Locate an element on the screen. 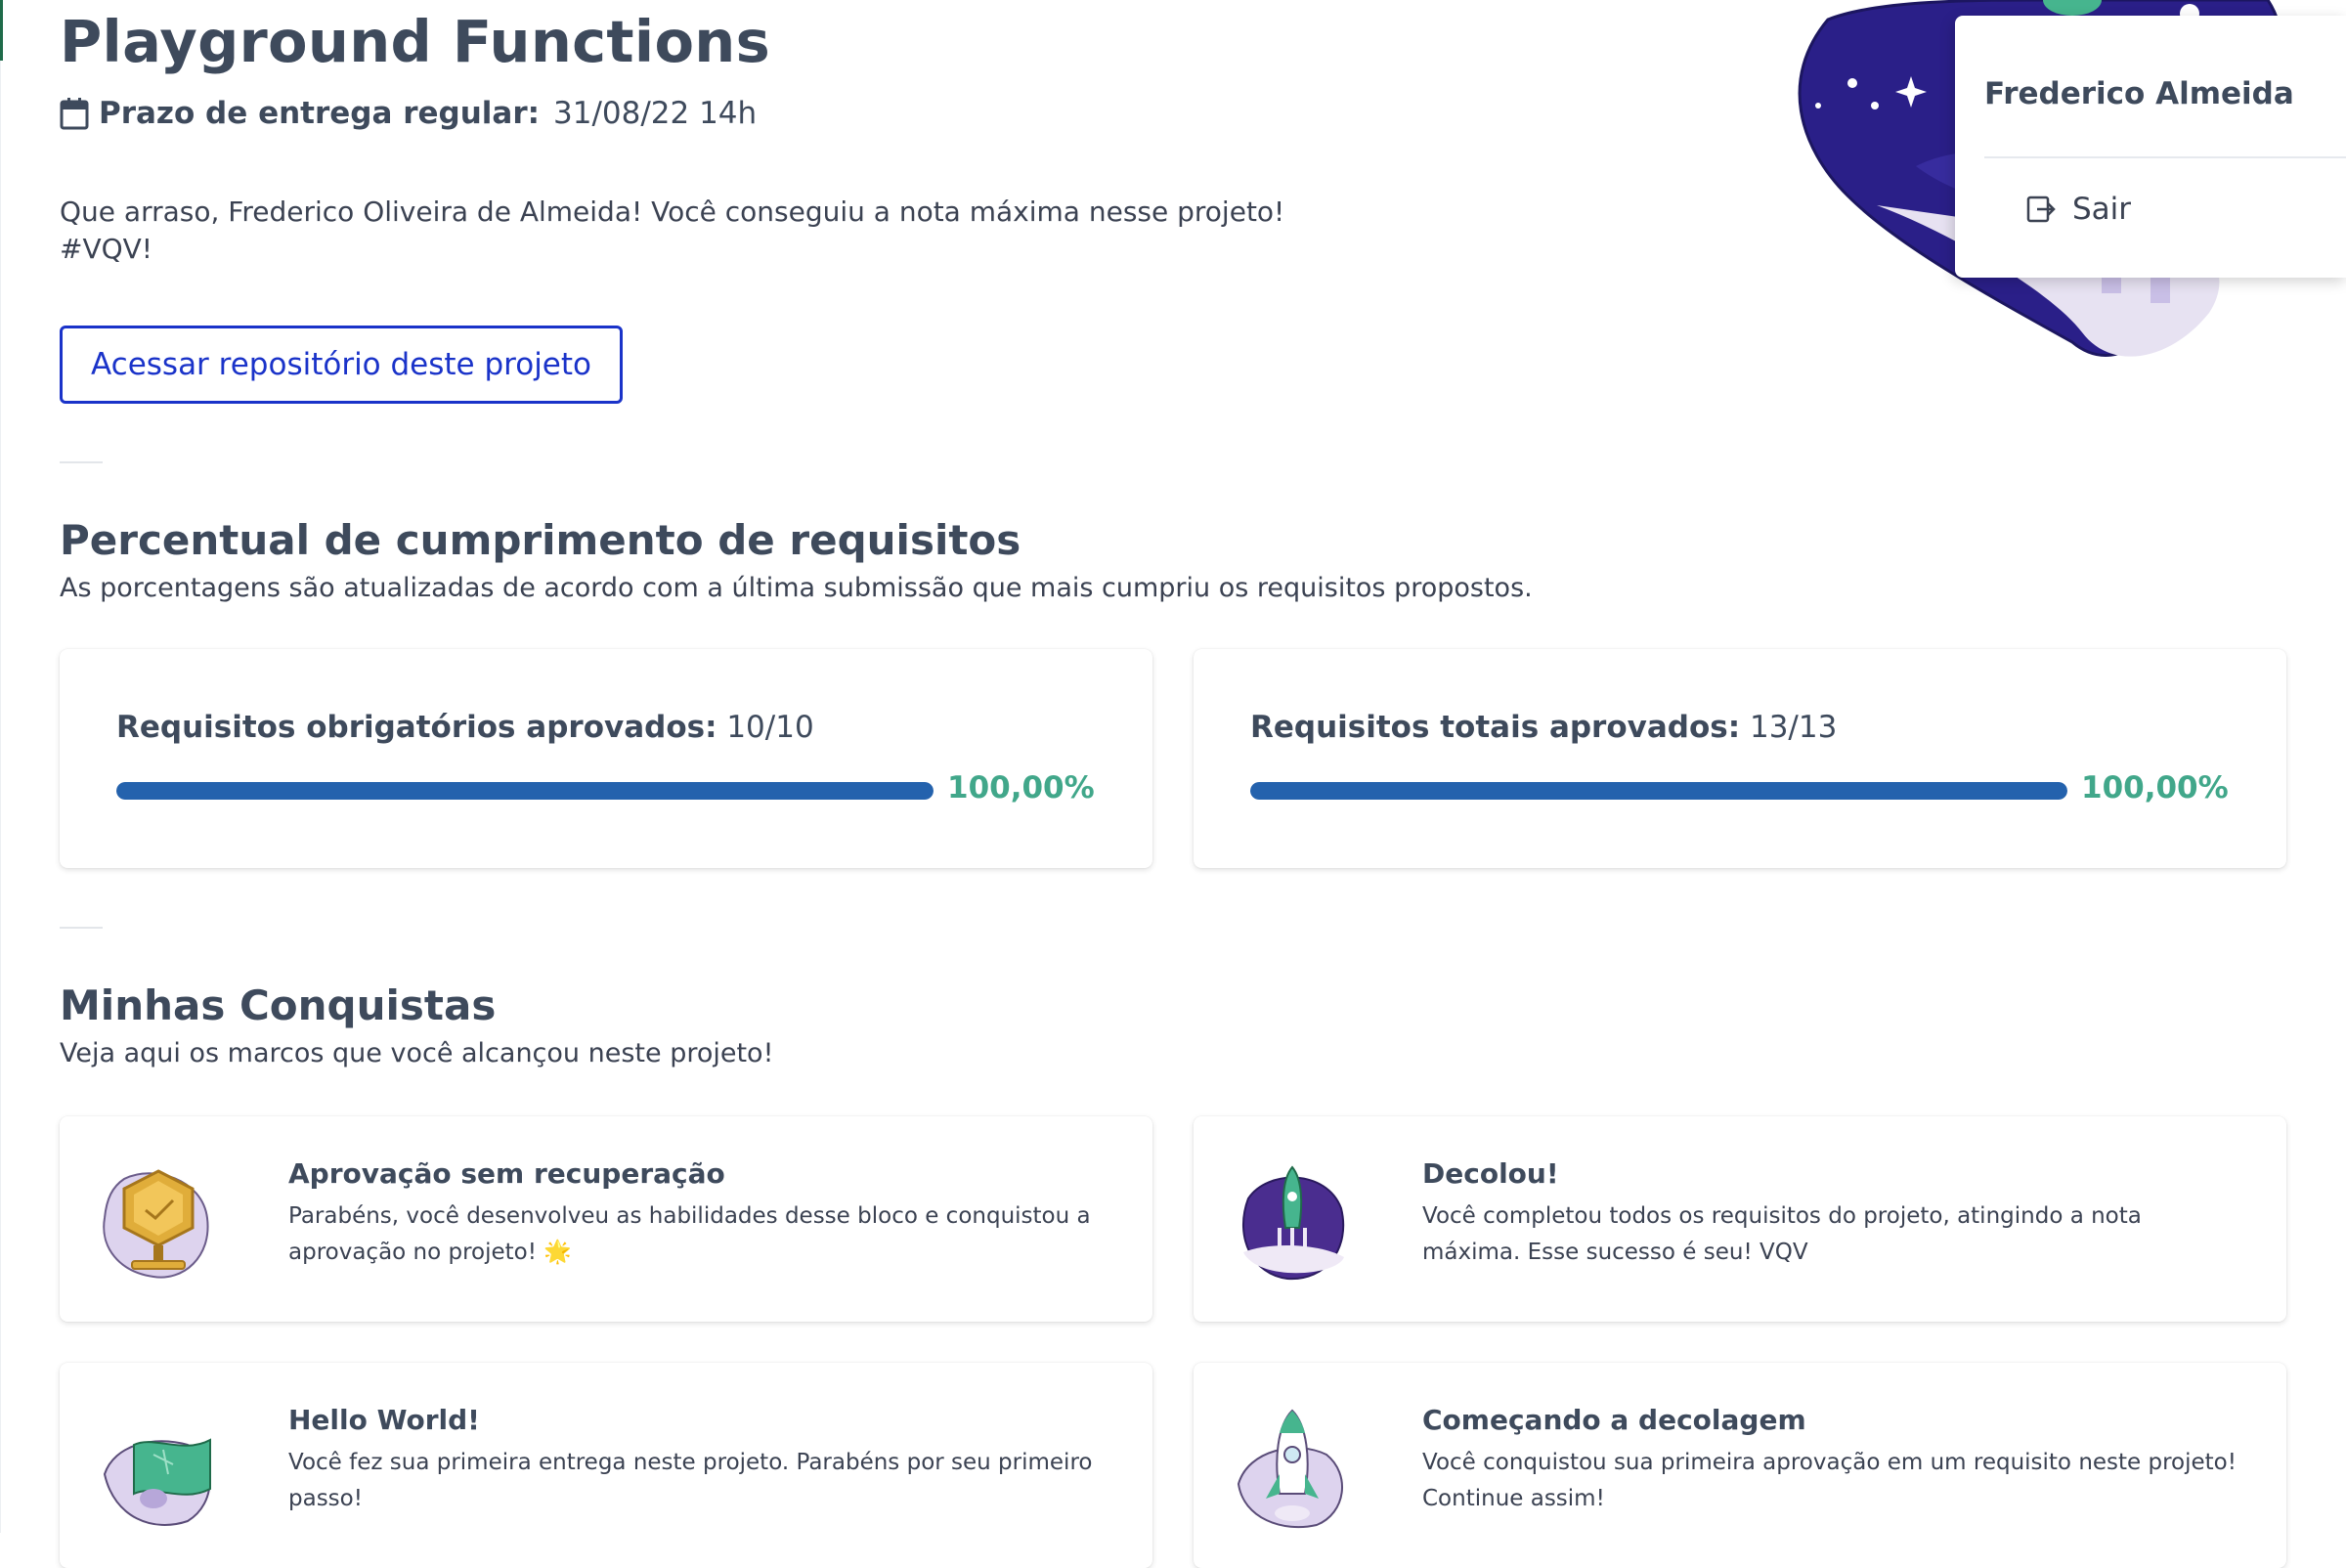  deadline-value: 31/08/22 14h is located at coordinates (655, 114).